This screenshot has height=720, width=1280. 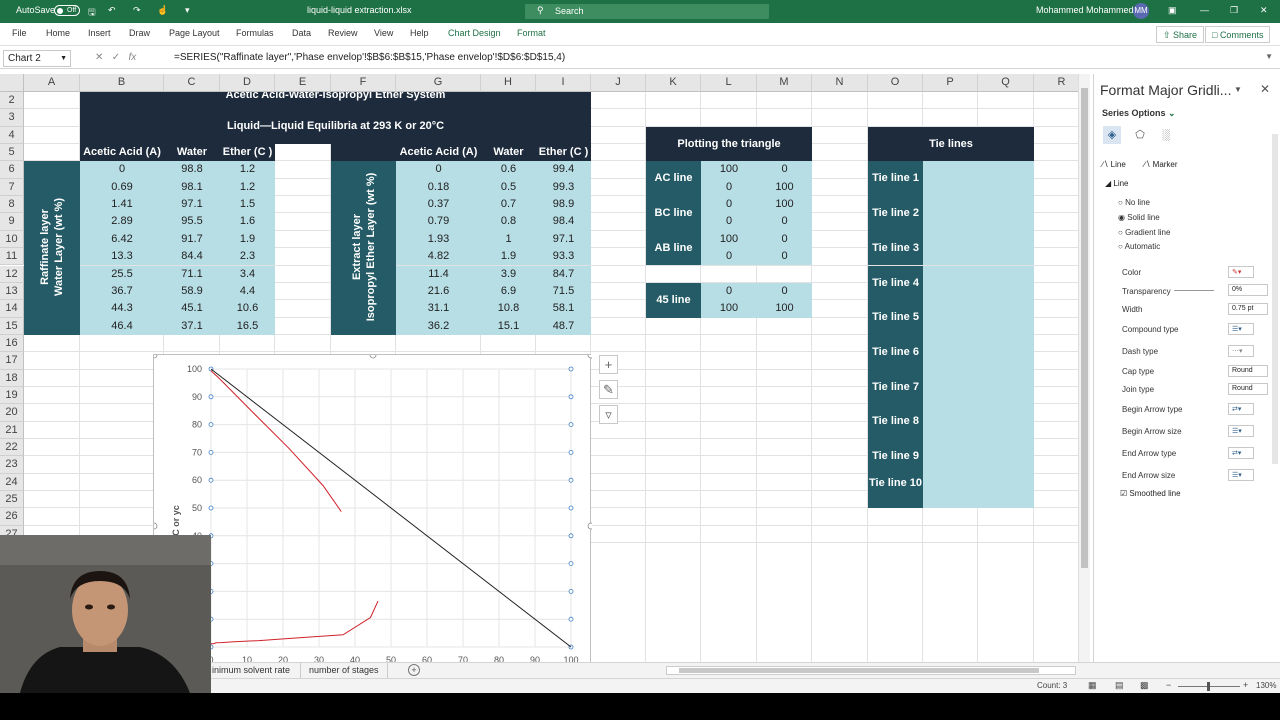 What do you see at coordinates (192, 205) in the screenshot?
I see `raffinate-cell: 97.1` at bounding box center [192, 205].